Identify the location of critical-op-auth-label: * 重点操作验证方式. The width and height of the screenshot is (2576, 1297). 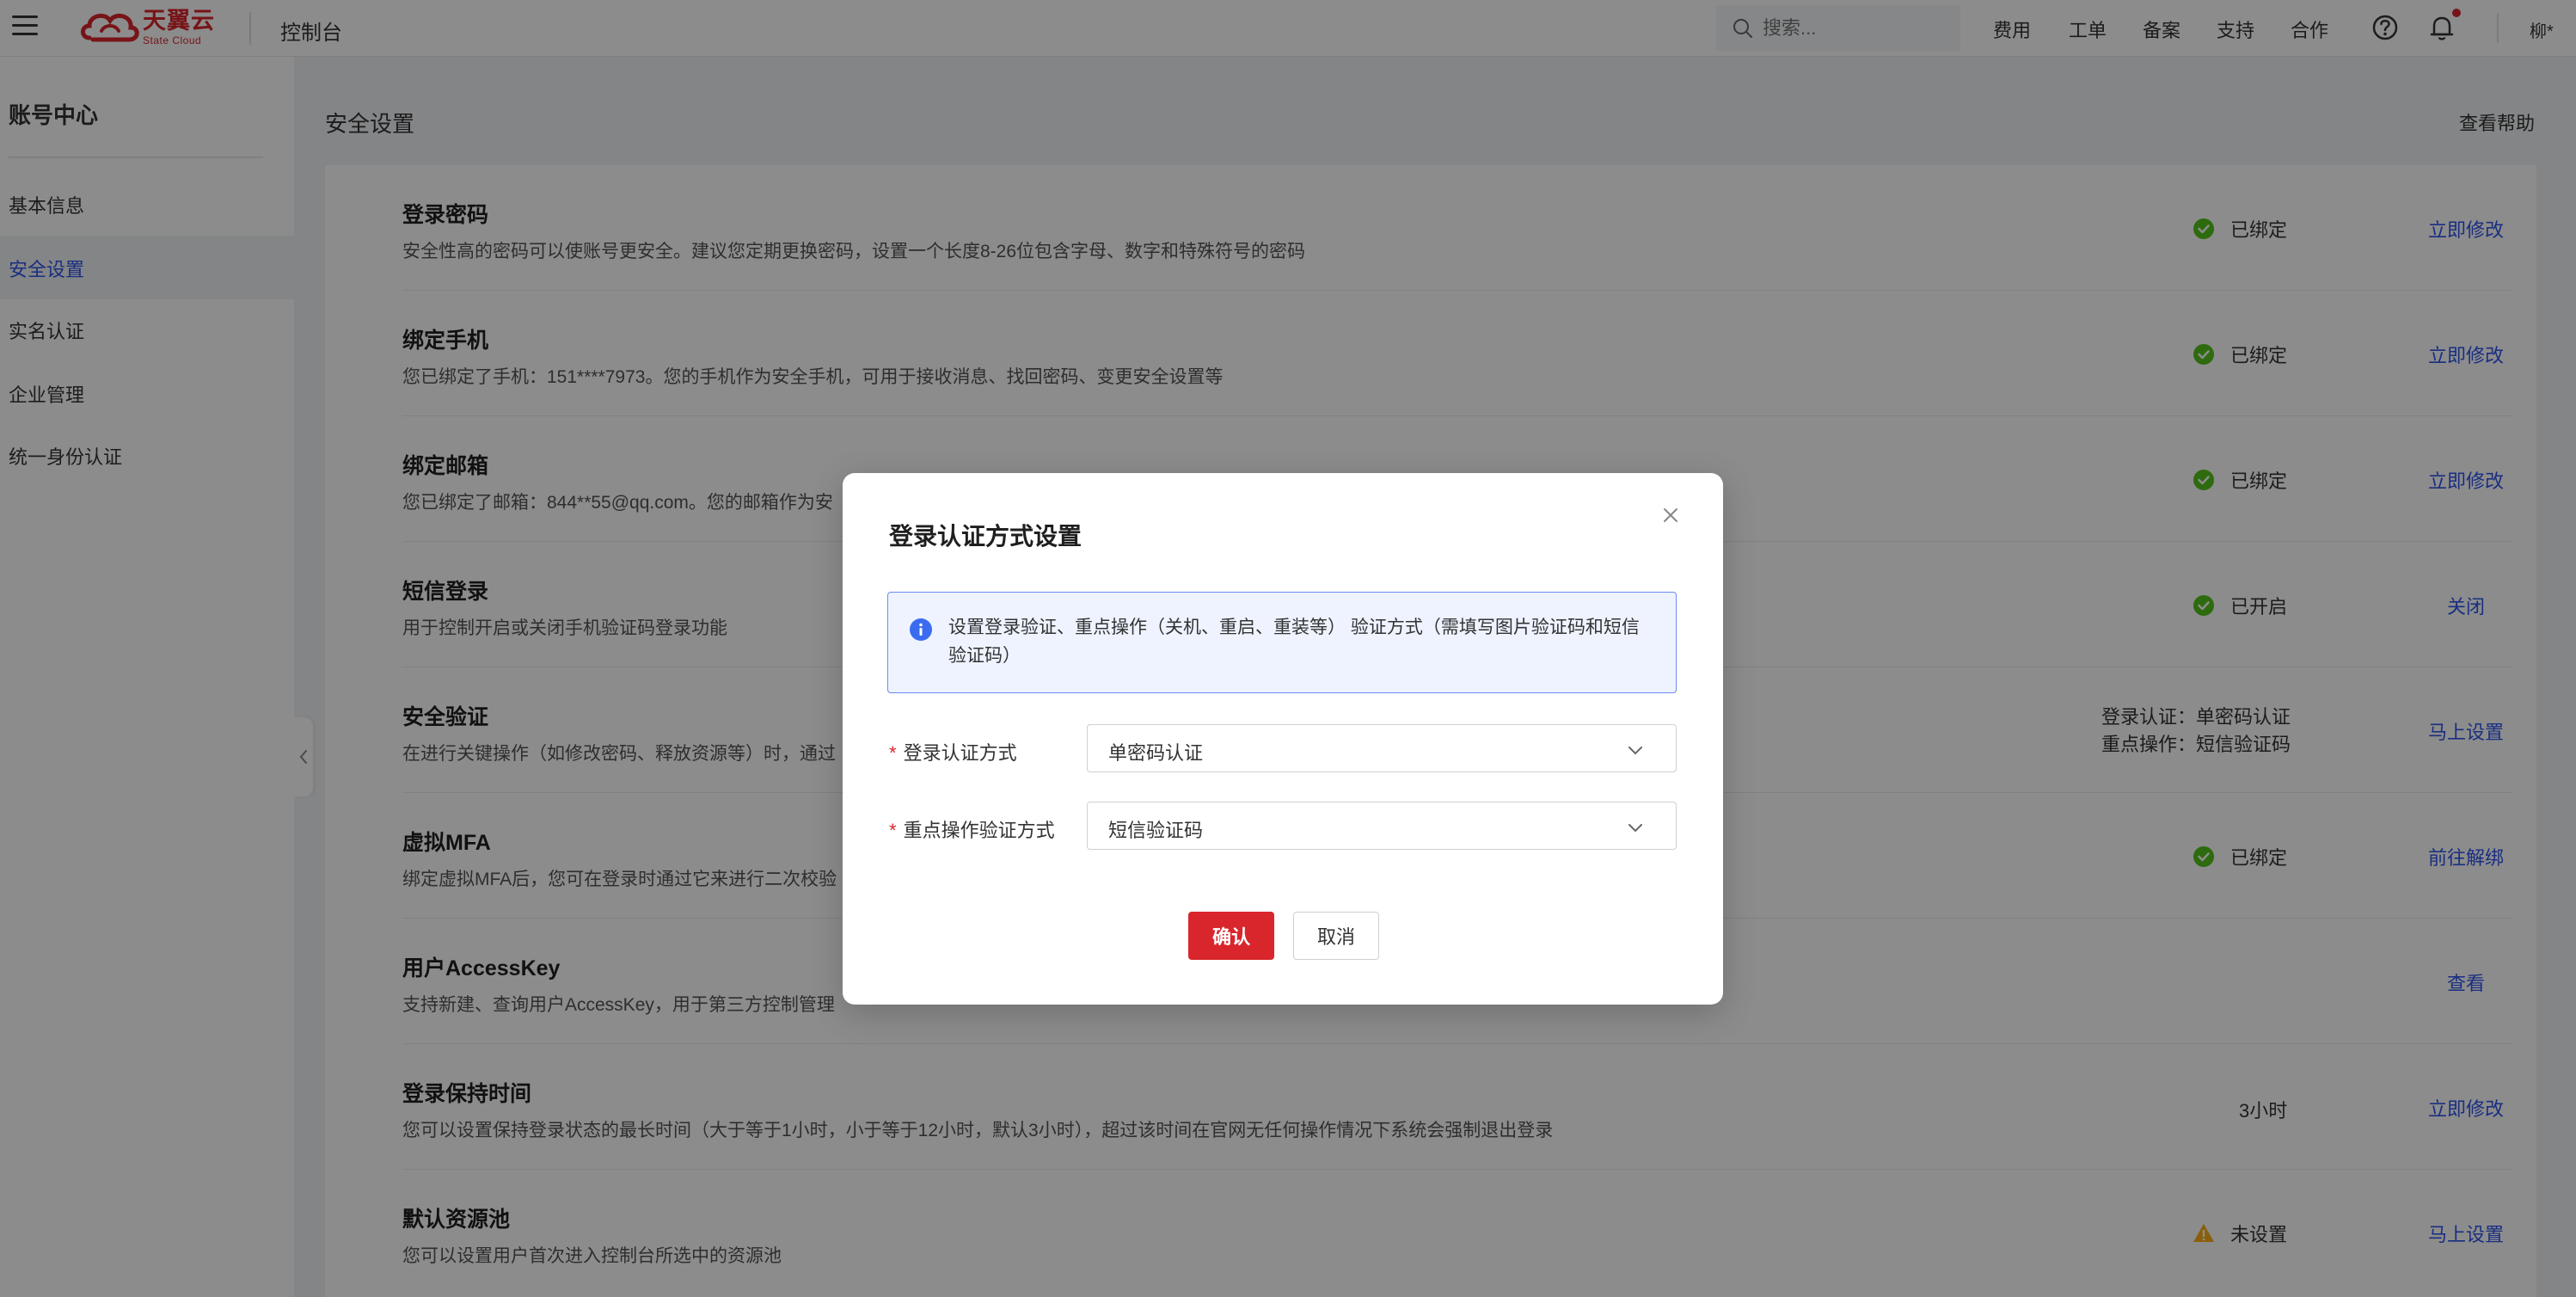
(972, 831).